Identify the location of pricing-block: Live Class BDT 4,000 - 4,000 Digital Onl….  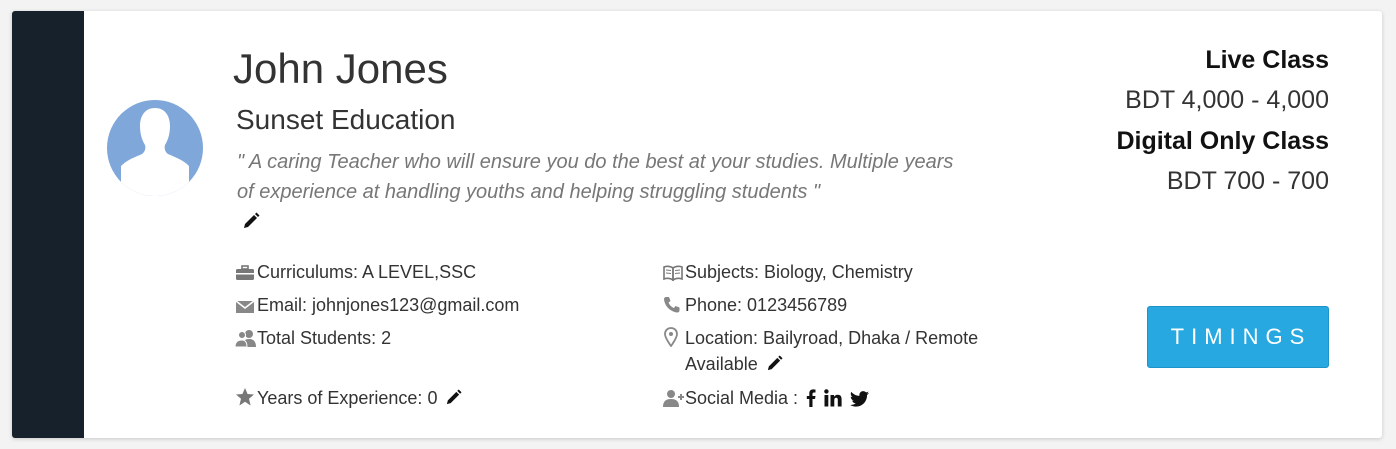
(1179, 126).